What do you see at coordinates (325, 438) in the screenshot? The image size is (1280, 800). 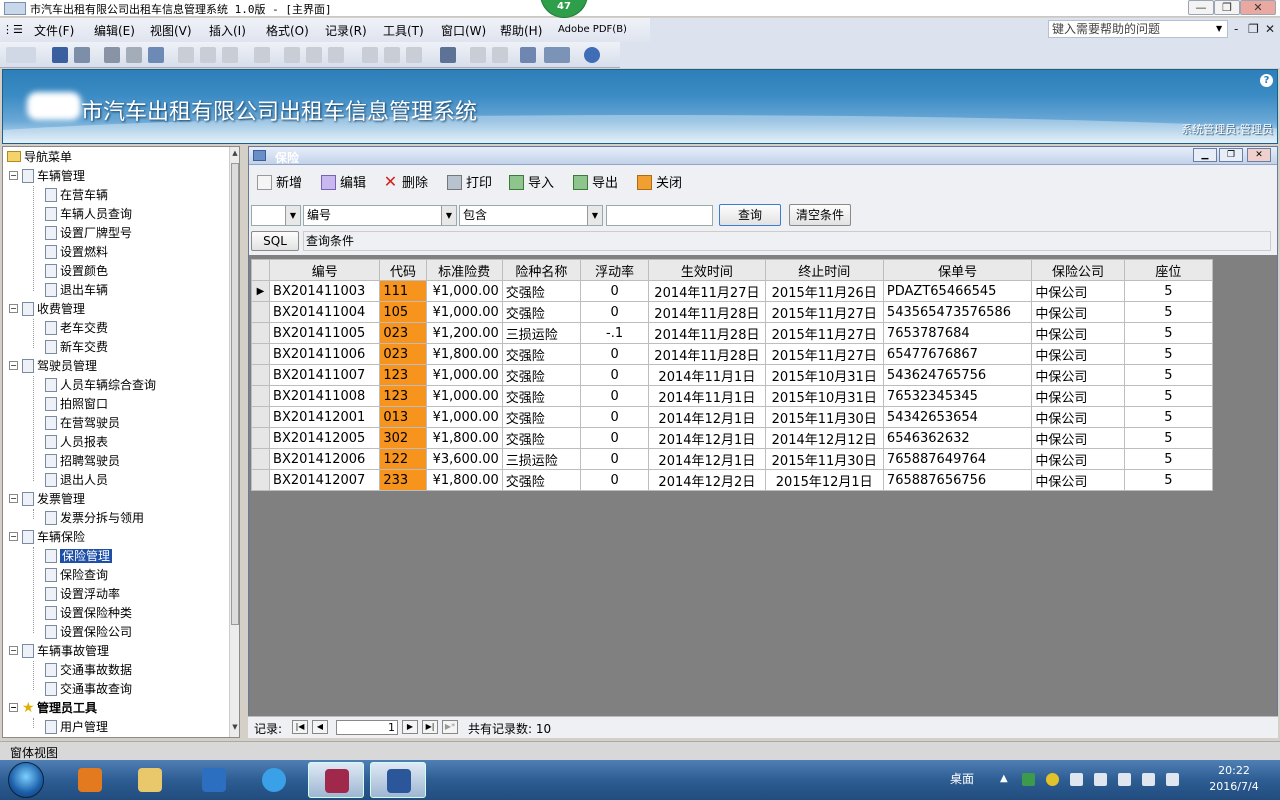 I see `table-cell: BX201412005` at bounding box center [325, 438].